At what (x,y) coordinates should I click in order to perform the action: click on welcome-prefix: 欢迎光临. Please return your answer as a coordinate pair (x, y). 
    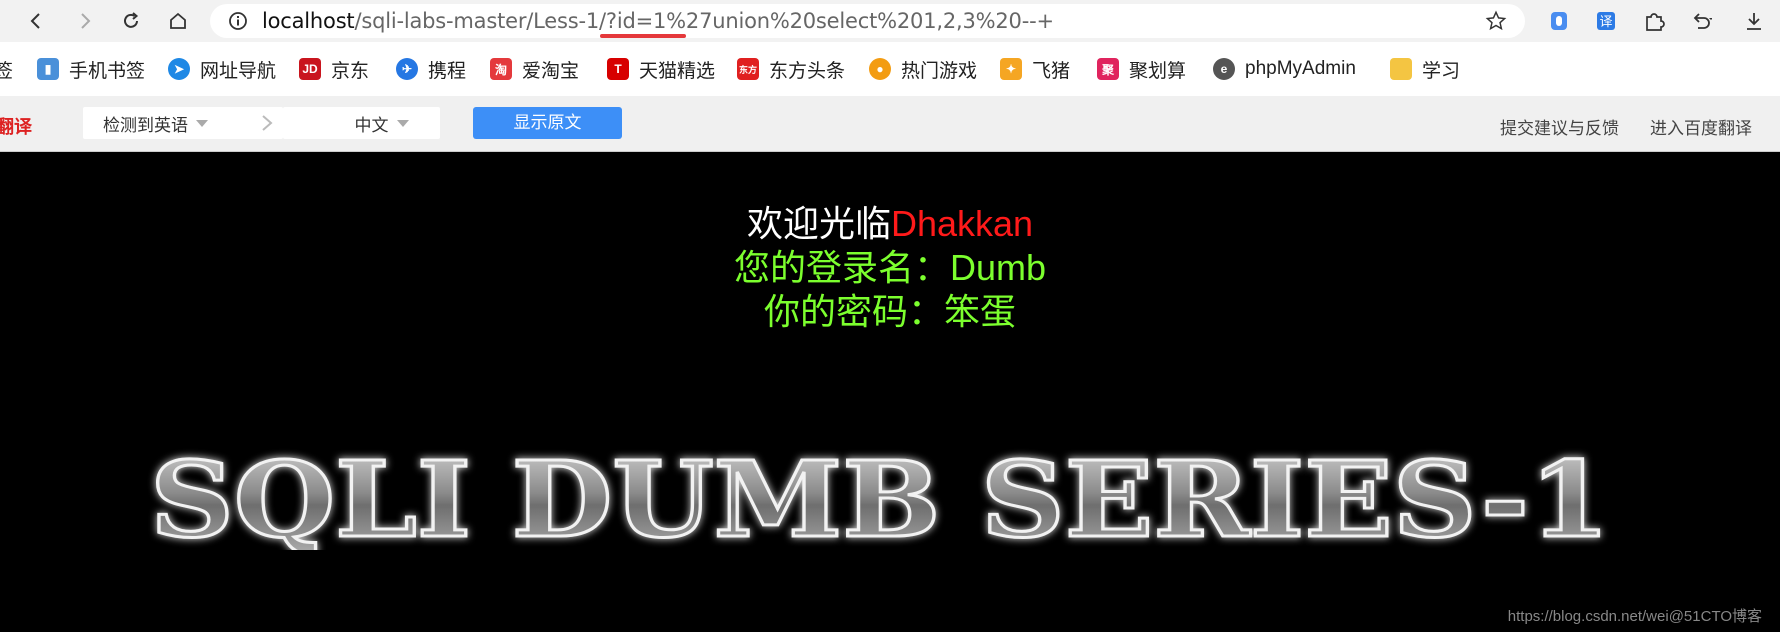
    Looking at the image, I should click on (818, 223).